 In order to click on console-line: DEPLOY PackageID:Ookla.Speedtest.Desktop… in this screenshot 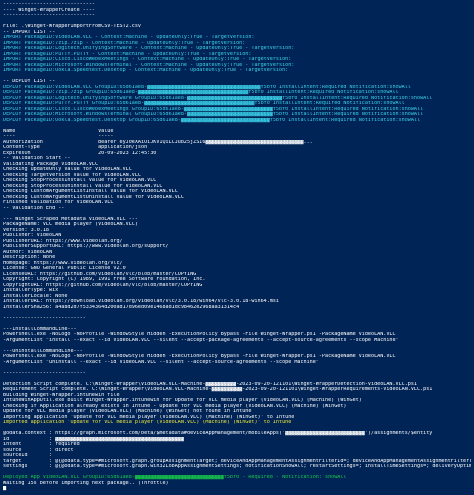, I will do `click(212, 120)`.